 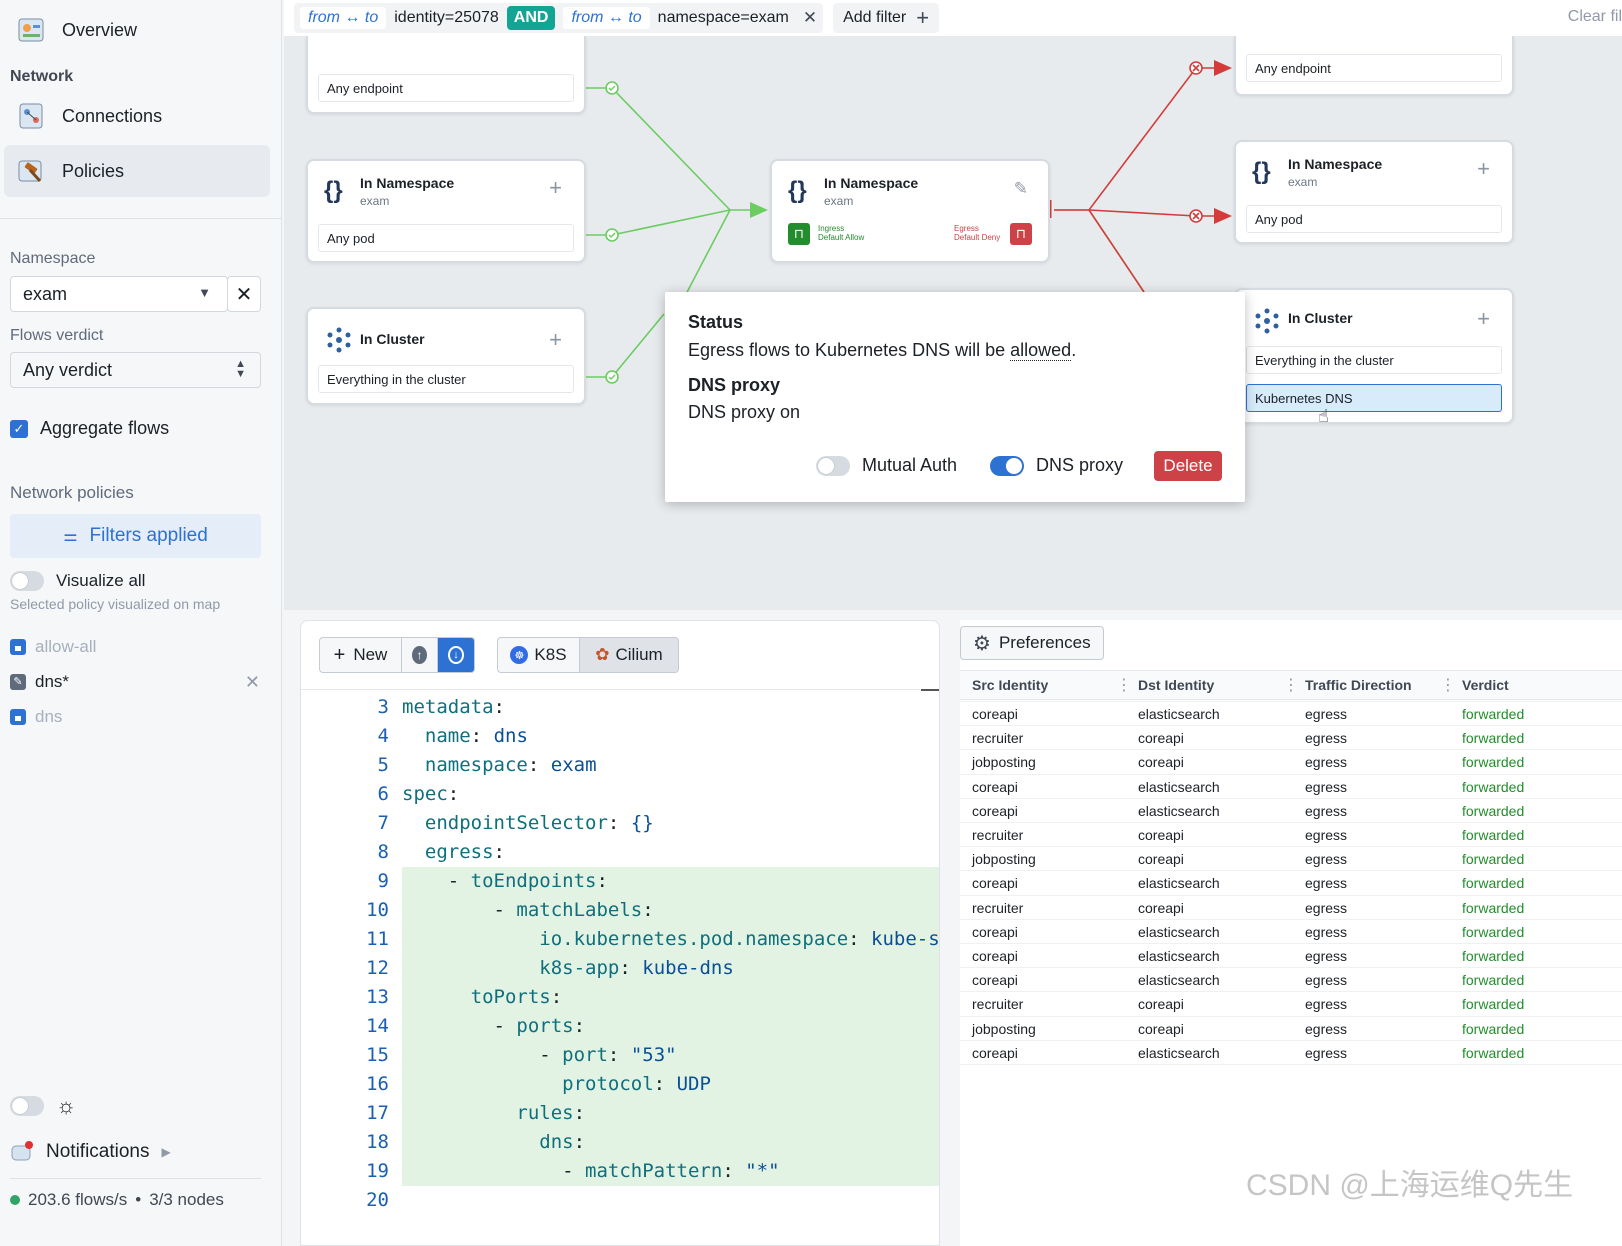 I want to click on clear-namespace-button: ✕, so click(x=244, y=294).